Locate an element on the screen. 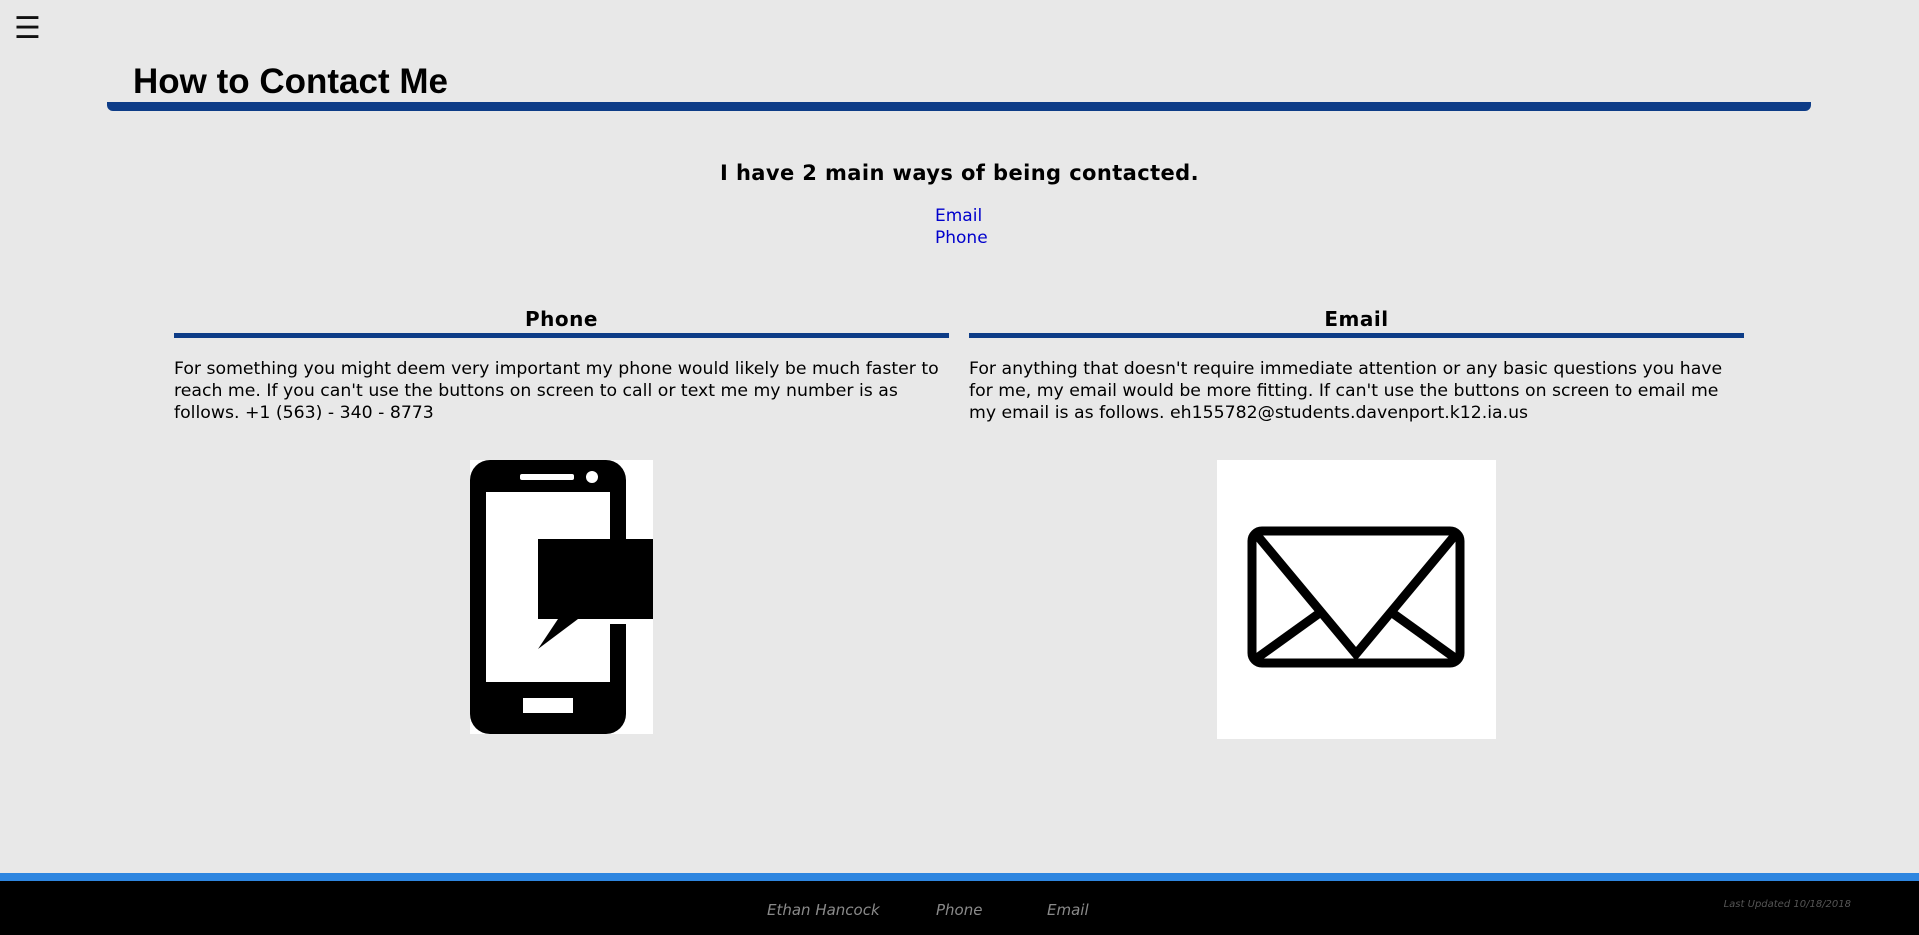  email-button is located at coordinates (1356, 599).